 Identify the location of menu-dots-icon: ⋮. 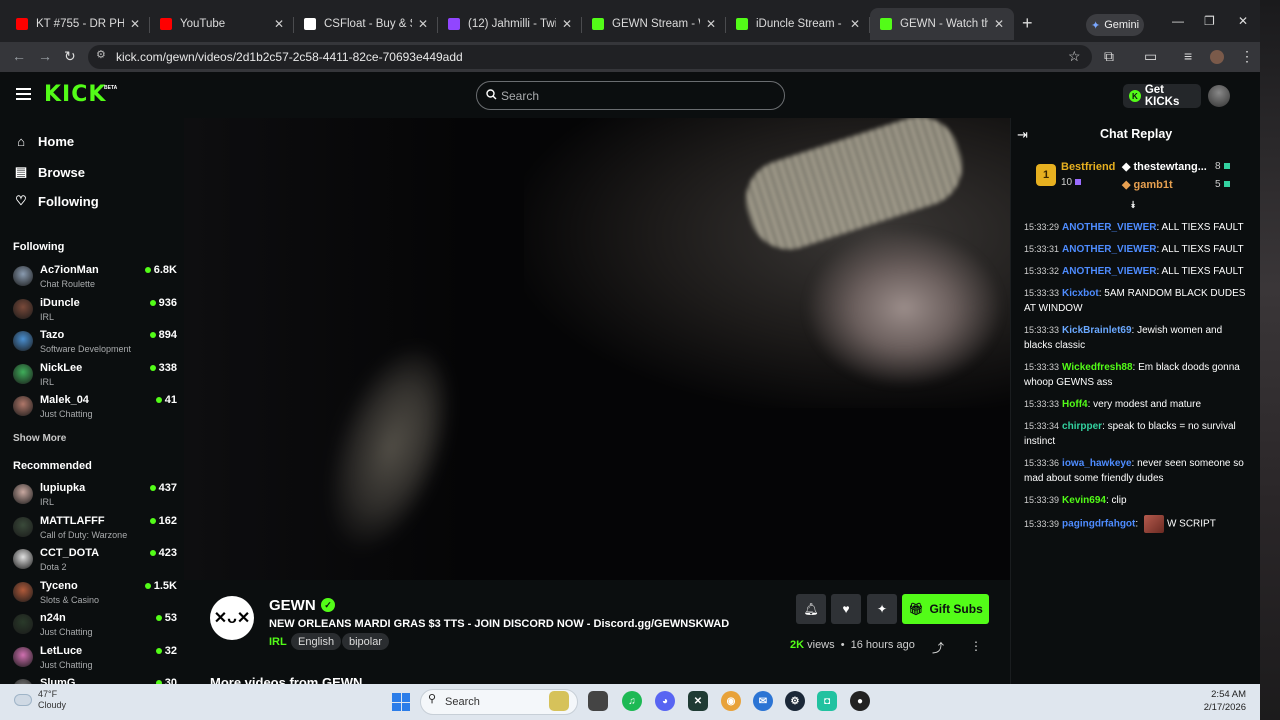
(1247, 56).